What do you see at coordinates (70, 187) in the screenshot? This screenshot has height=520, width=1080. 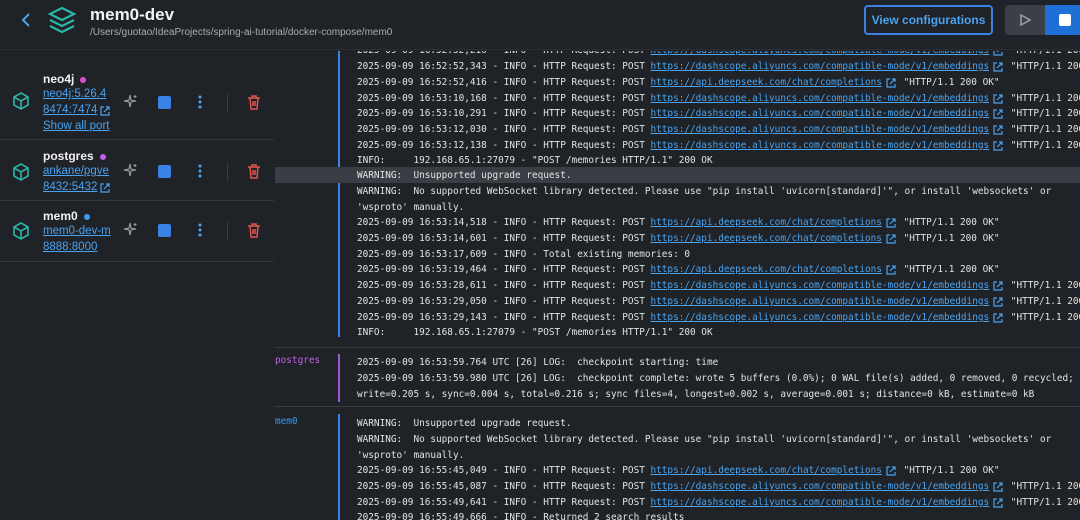 I see `container-port-link: 8432:5432` at bounding box center [70, 187].